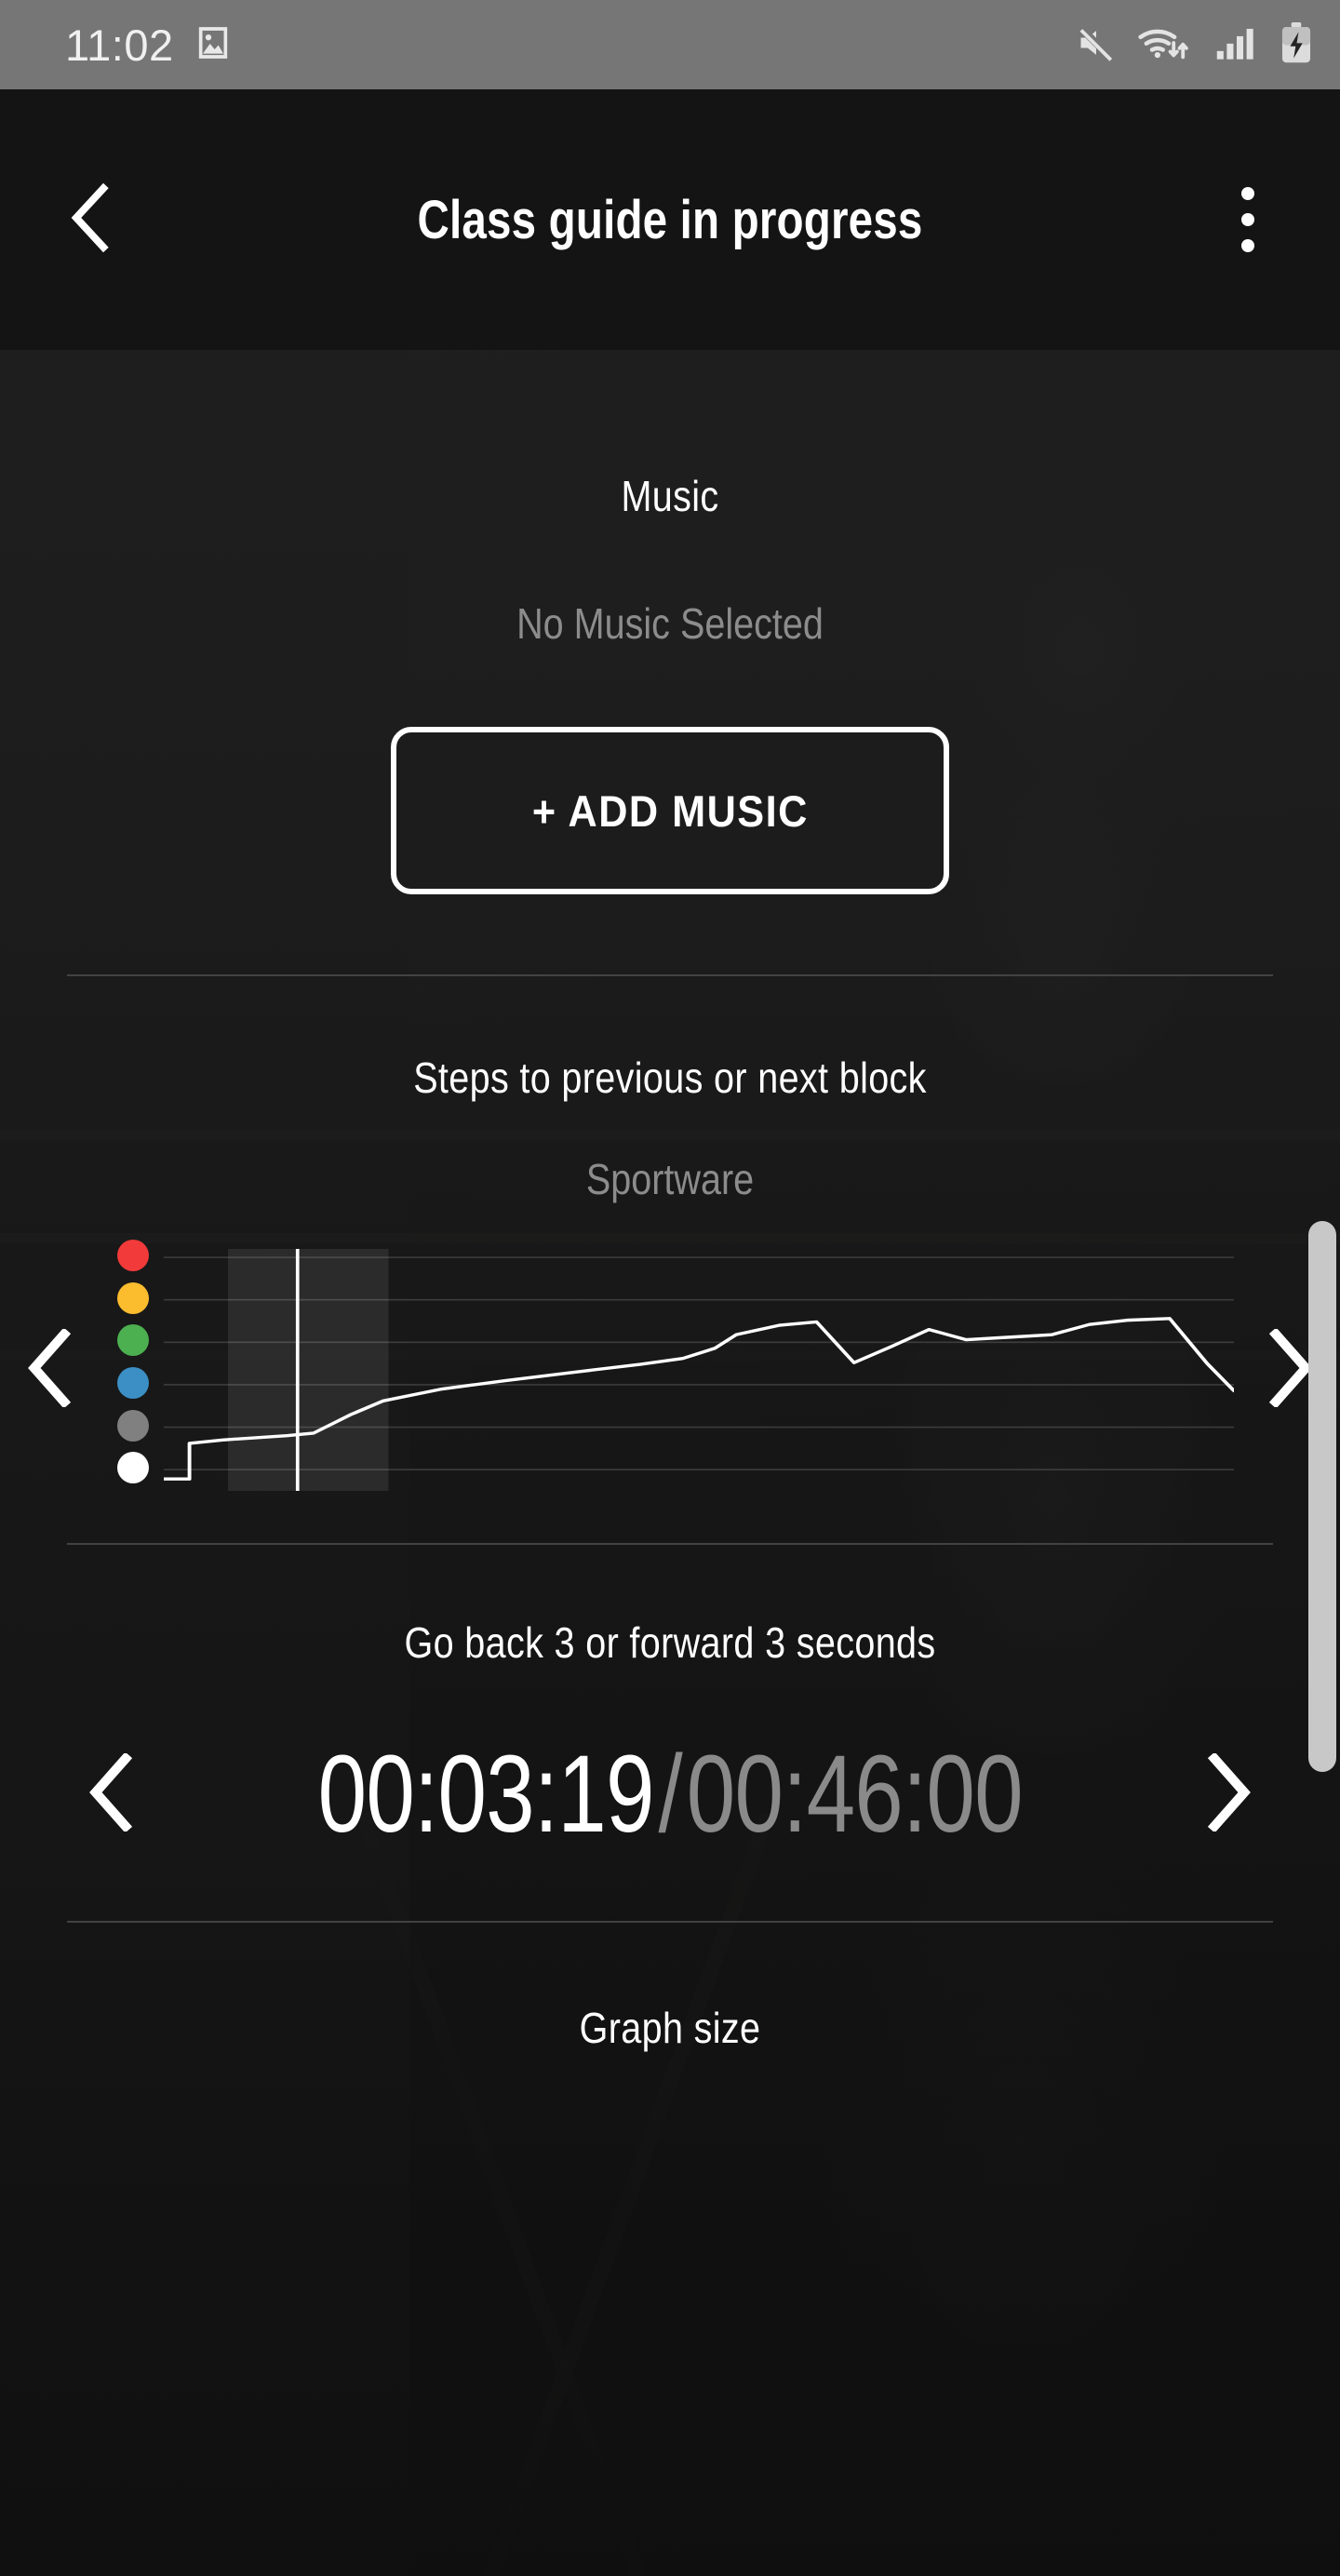 This screenshot has height=2576, width=1340. I want to click on cellular-signal-icon, so click(1236, 45).